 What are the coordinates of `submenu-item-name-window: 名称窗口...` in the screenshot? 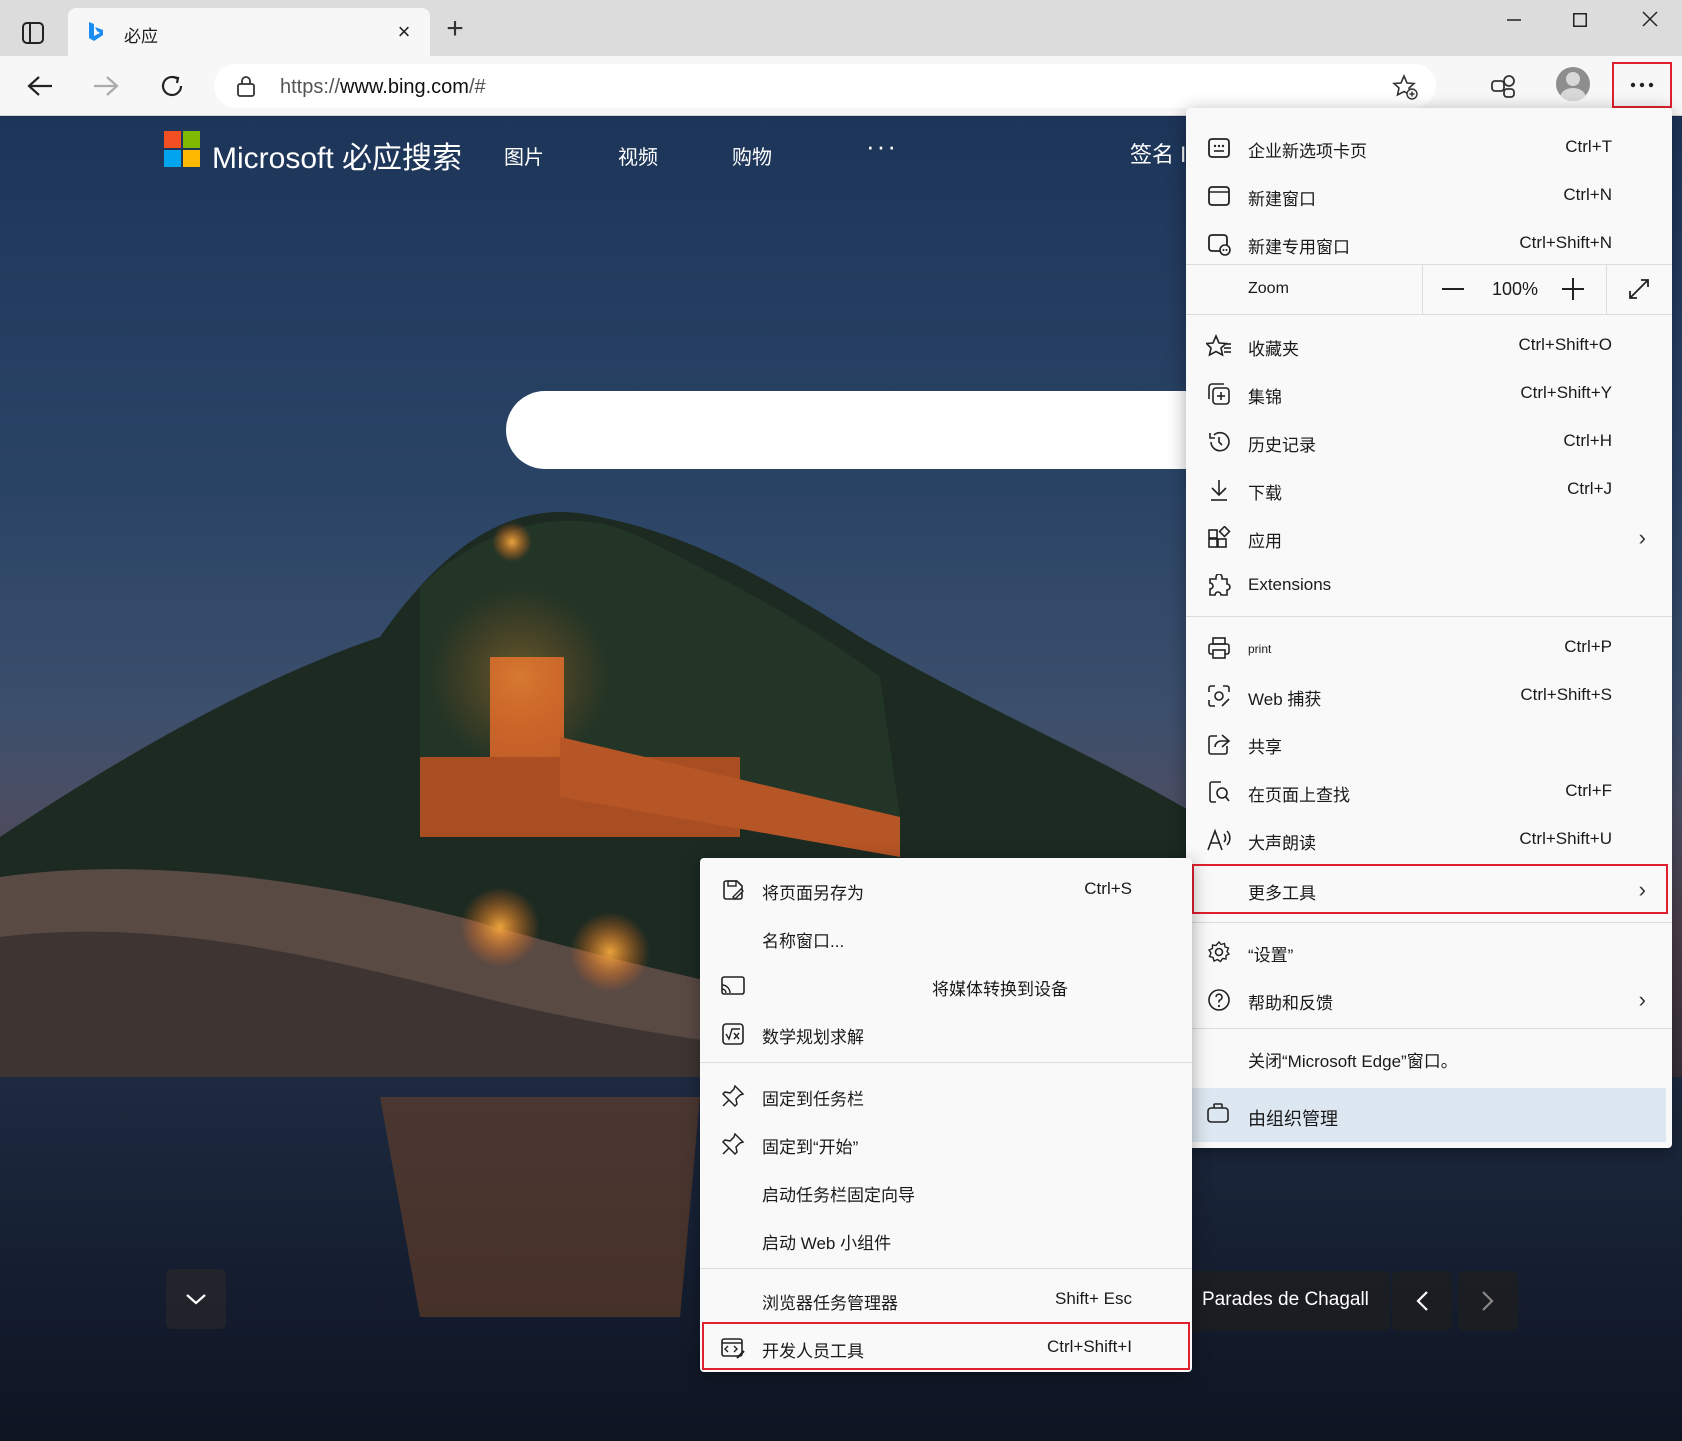 It's located at (946, 937).